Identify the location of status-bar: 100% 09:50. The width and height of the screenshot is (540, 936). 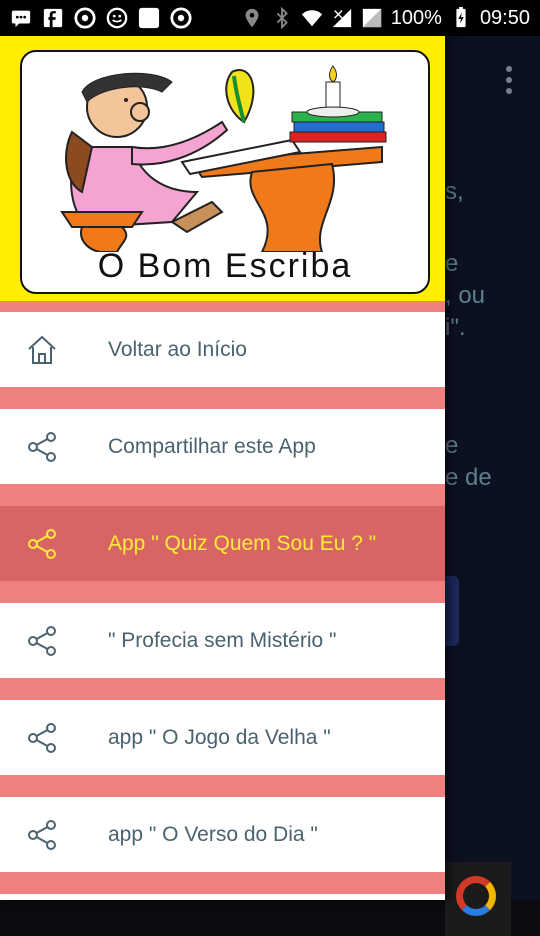
(270, 18).